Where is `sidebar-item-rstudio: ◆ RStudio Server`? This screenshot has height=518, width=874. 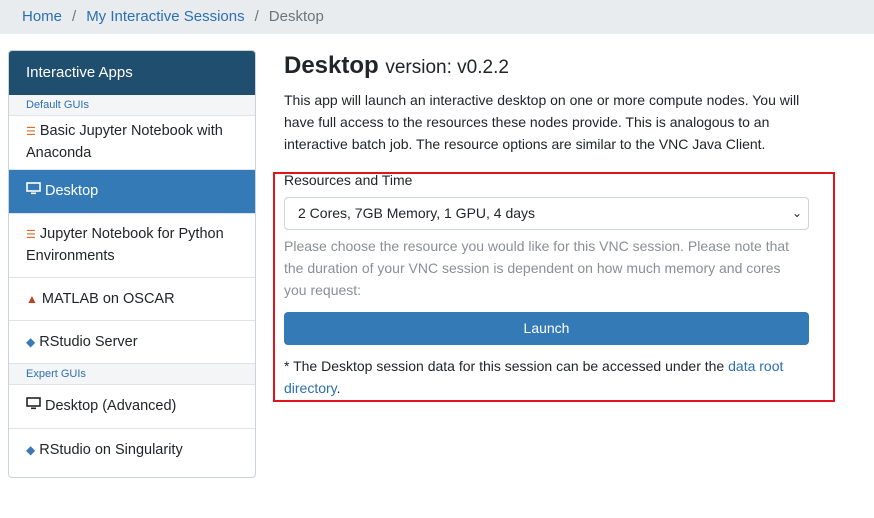
sidebar-item-rstudio: ◆ RStudio Server is located at coordinates (132, 342).